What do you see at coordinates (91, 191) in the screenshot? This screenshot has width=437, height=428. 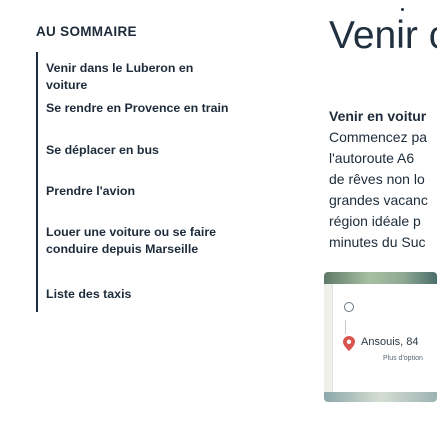 I see `toc-item-label: Prendre l'avion` at bounding box center [91, 191].